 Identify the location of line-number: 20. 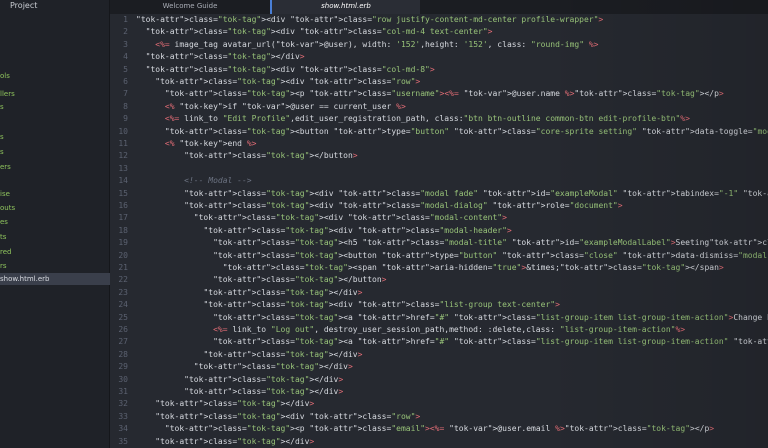
(123, 255).